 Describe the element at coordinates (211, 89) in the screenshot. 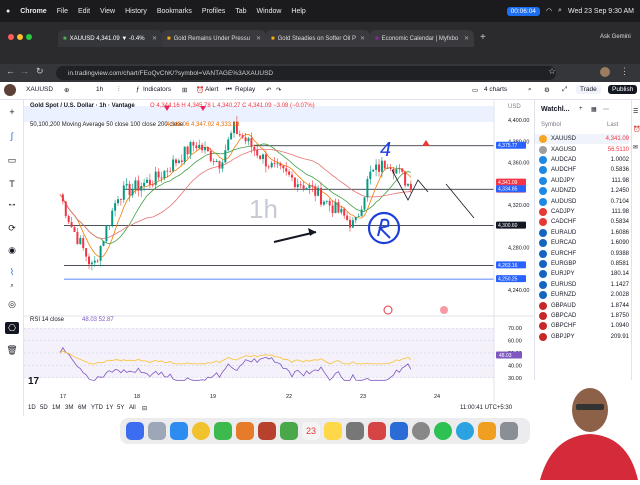

I see `alert-button: Alert` at that location.